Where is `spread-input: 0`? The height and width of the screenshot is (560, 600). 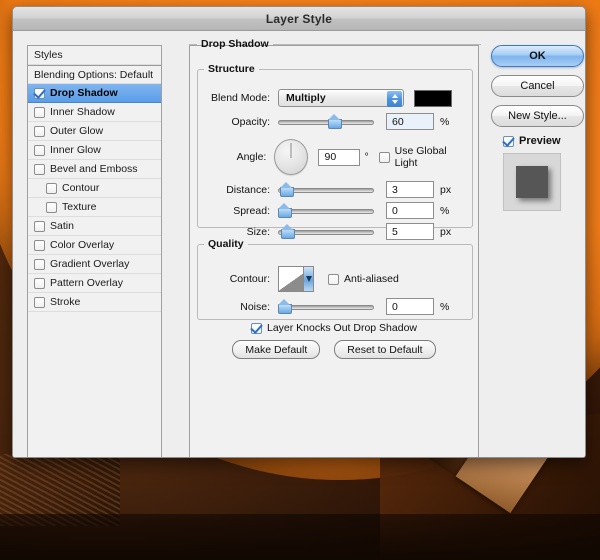 spread-input: 0 is located at coordinates (410, 210).